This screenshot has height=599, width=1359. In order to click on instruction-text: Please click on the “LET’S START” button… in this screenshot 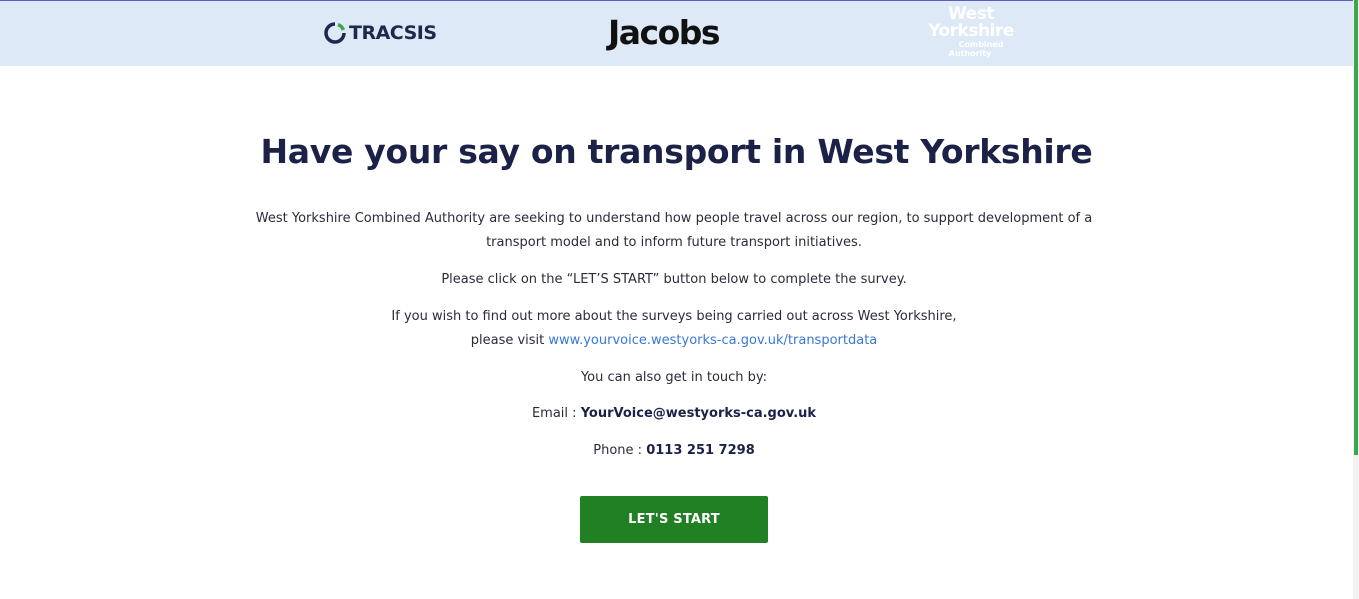, I will do `click(674, 279)`.